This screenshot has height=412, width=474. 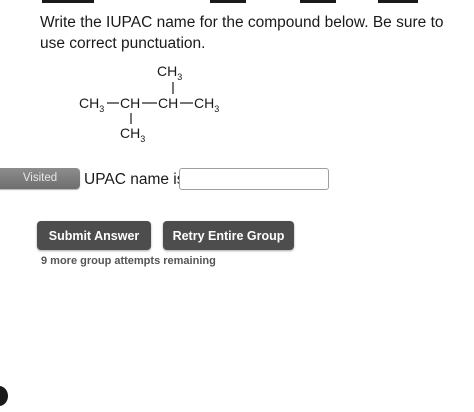 I want to click on structural-formula: CH3 CH3 CH CH CH3 CH3, so click(x=165, y=105).